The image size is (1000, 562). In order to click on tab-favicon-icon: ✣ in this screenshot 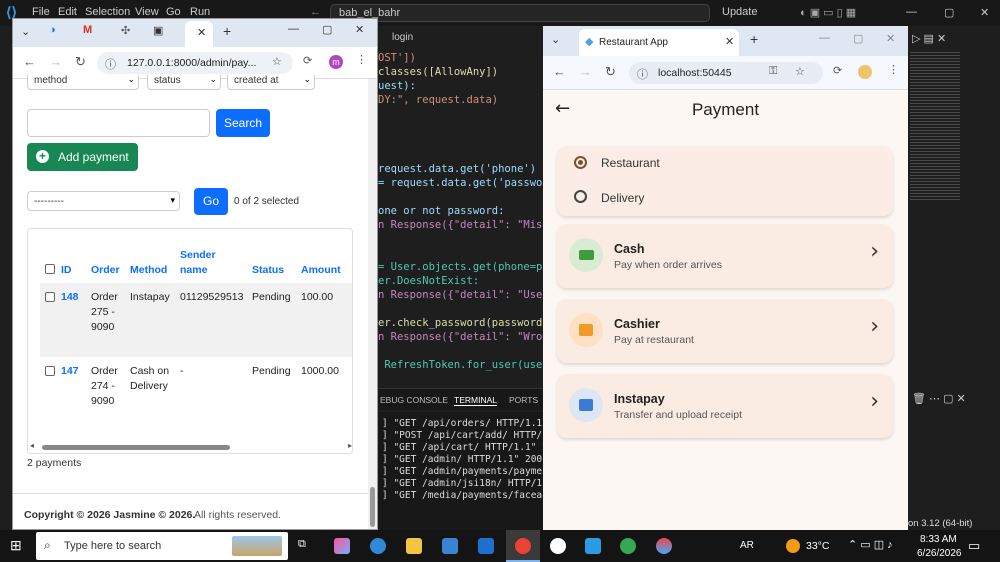, I will do `click(125, 30)`.